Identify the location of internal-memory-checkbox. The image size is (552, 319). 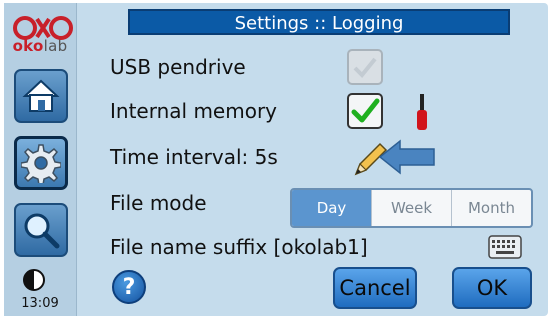
(365, 111).